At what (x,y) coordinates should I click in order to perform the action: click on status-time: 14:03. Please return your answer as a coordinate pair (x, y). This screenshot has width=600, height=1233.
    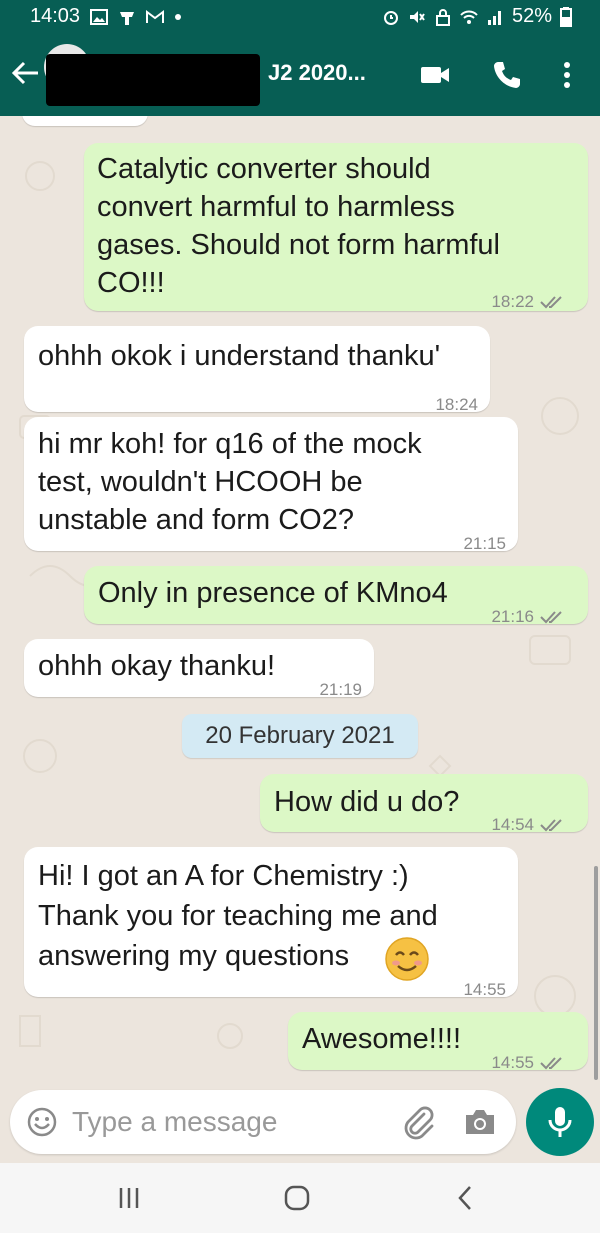
    Looking at the image, I should click on (55, 16).